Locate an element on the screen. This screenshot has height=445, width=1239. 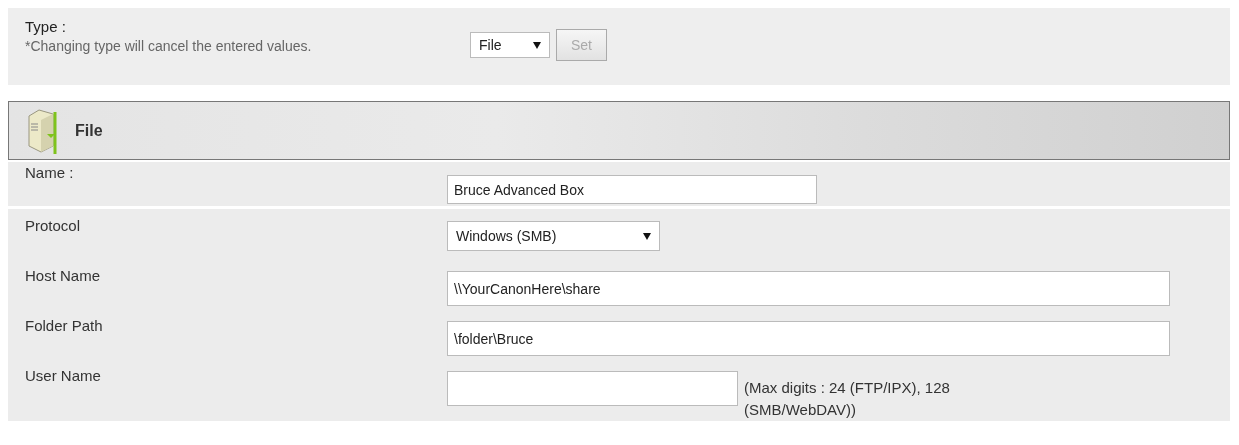
text-field is located at coordinates (592, 388).